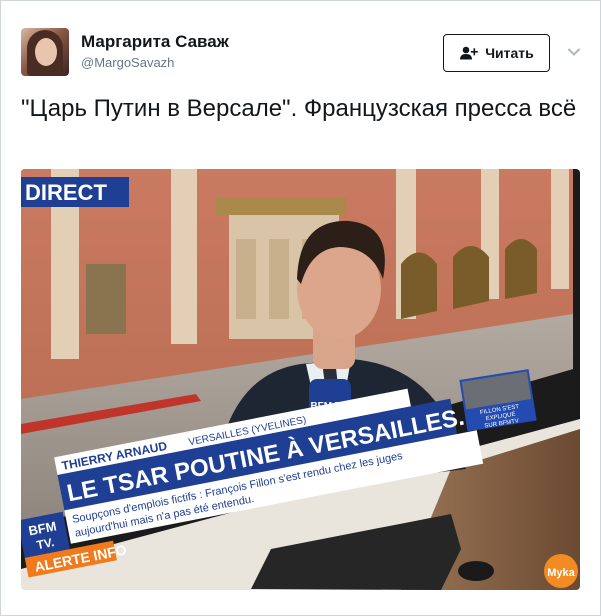 The height and width of the screenshot is (616, 601). Describe the element at coordinates (45, 52) in the screenshot. I see `avatar` at that location.